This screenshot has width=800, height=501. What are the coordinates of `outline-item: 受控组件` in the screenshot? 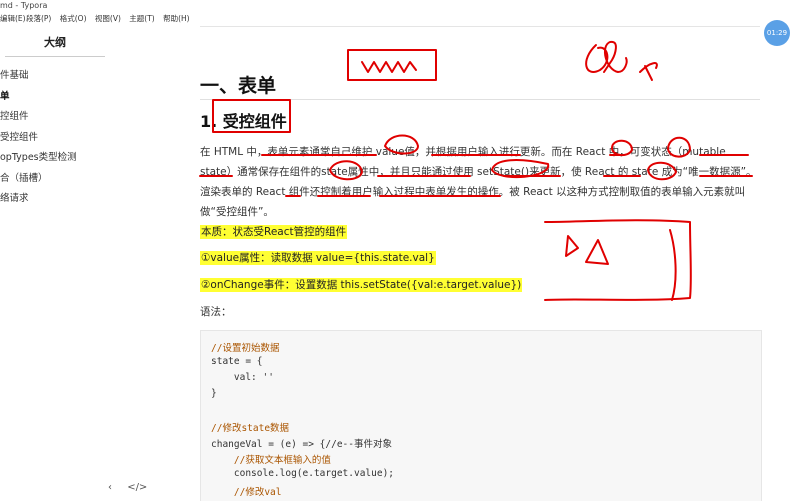 It's located at (55, 138).